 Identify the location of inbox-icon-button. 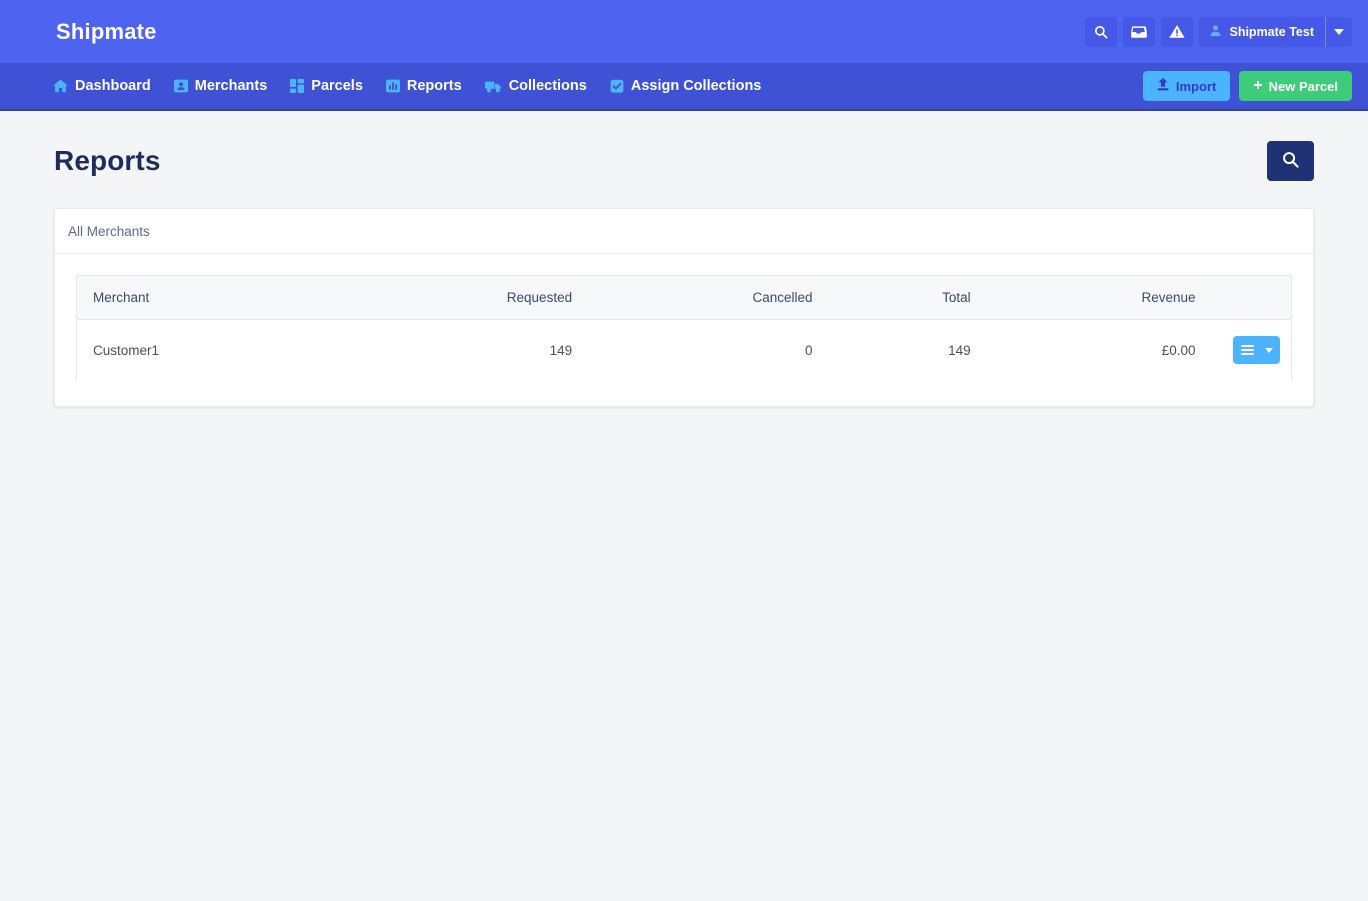
(1139, 31).